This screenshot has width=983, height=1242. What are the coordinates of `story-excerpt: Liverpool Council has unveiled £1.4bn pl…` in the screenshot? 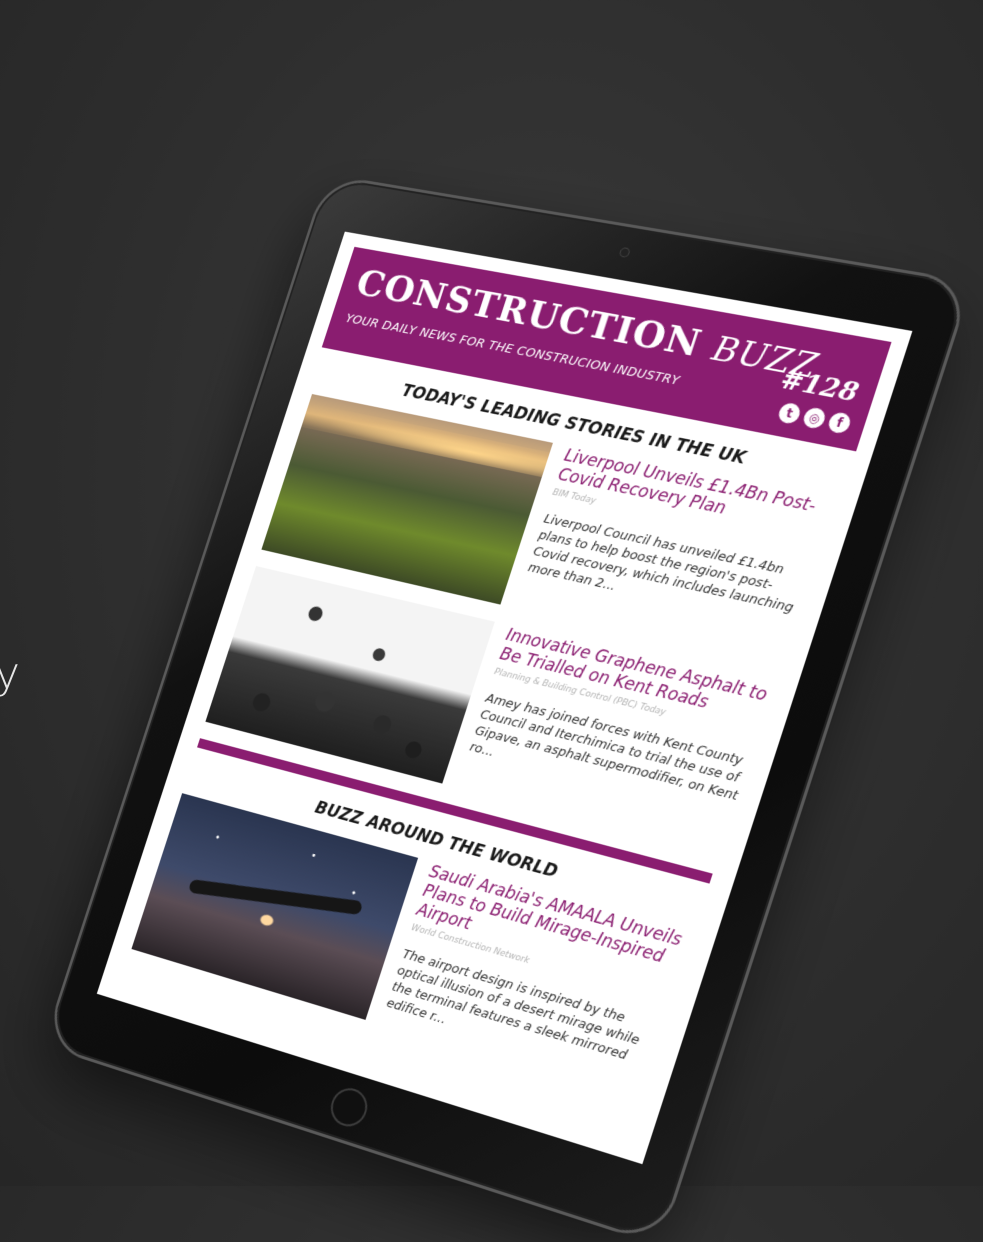 It's located at (661, 563).